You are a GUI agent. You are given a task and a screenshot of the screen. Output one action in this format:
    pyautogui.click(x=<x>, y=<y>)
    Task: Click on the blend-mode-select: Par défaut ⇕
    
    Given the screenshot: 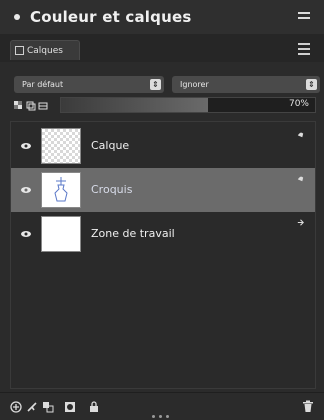 What is the action you would take?
    pyautogui.click(x=89, y=84)
    